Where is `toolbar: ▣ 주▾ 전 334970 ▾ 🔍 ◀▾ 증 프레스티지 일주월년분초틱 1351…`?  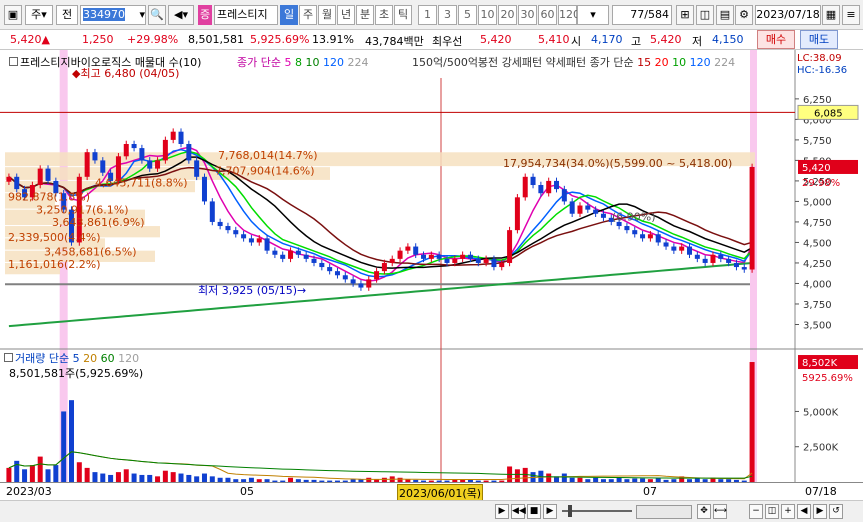 toolbar: ▣ 주▾ 전 334970 ▾ 🔍 ◀▾ 증 프레스티지 일주월년분초틱 1351… is located at coordinates (431, 15).